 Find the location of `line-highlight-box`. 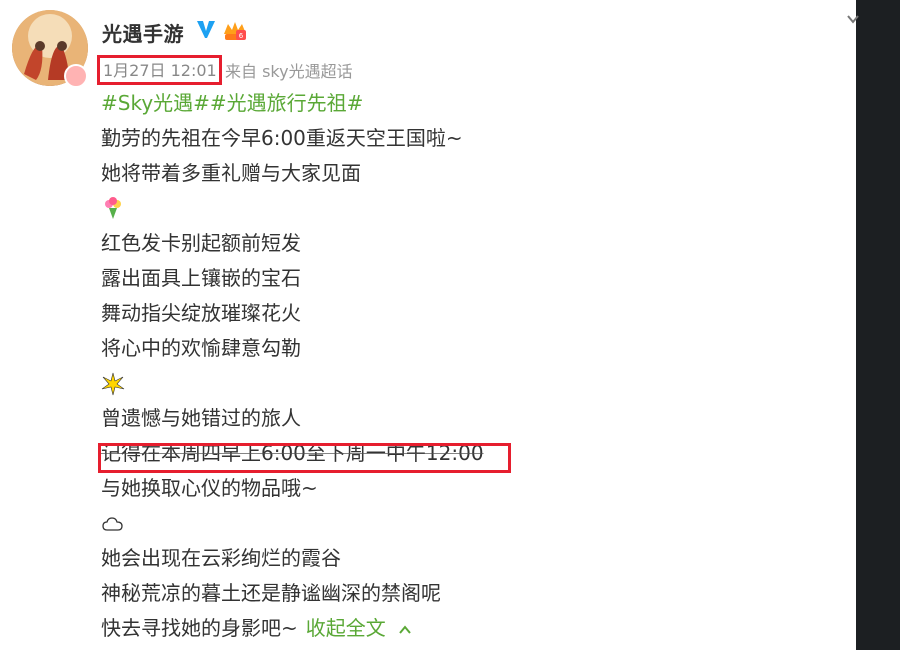

line-highlight-box is located at coordinates (304, 458).